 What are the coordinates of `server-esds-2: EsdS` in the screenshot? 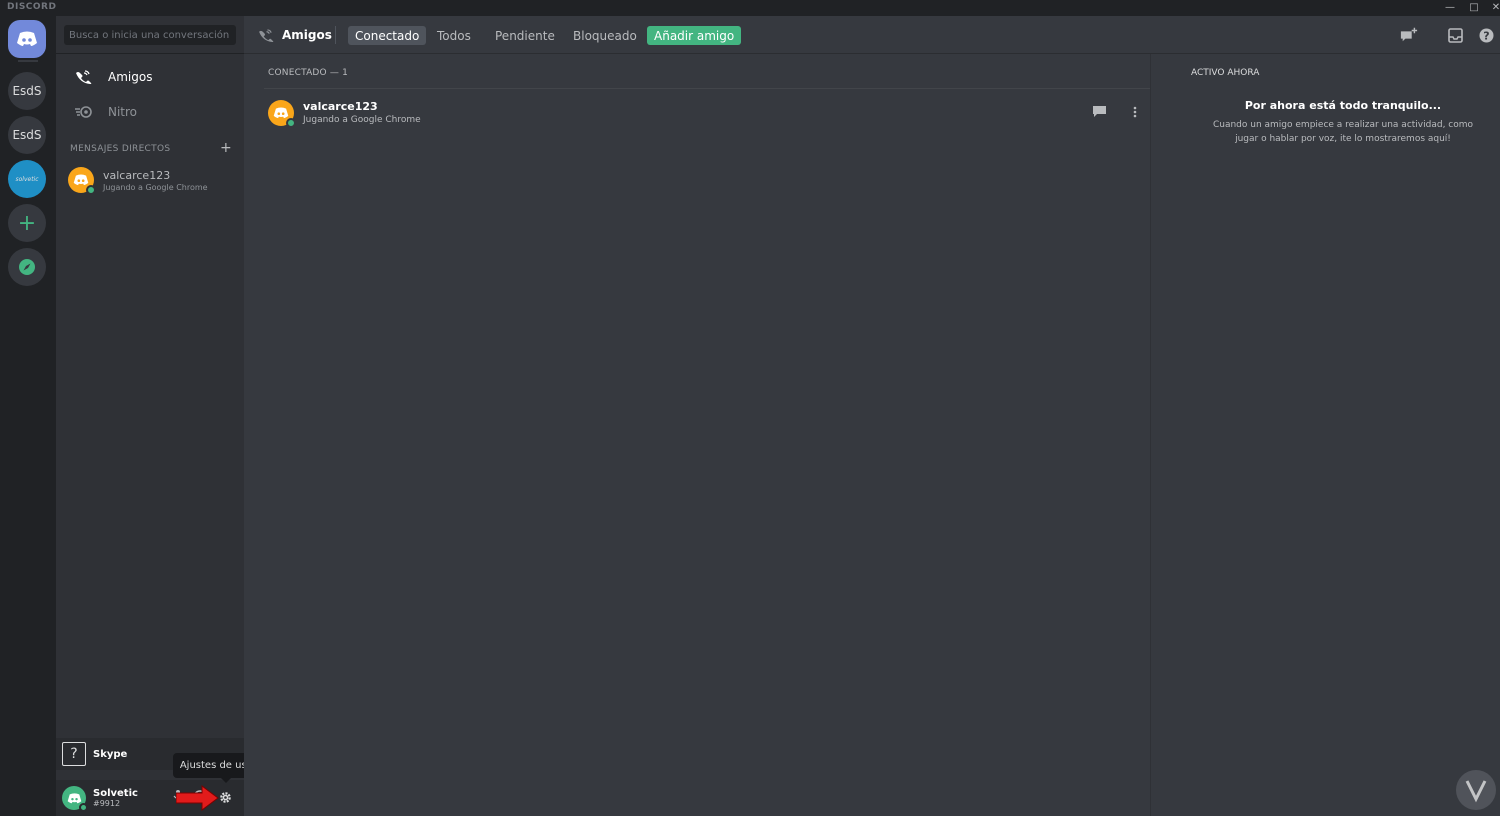 It's located at (27, 135).